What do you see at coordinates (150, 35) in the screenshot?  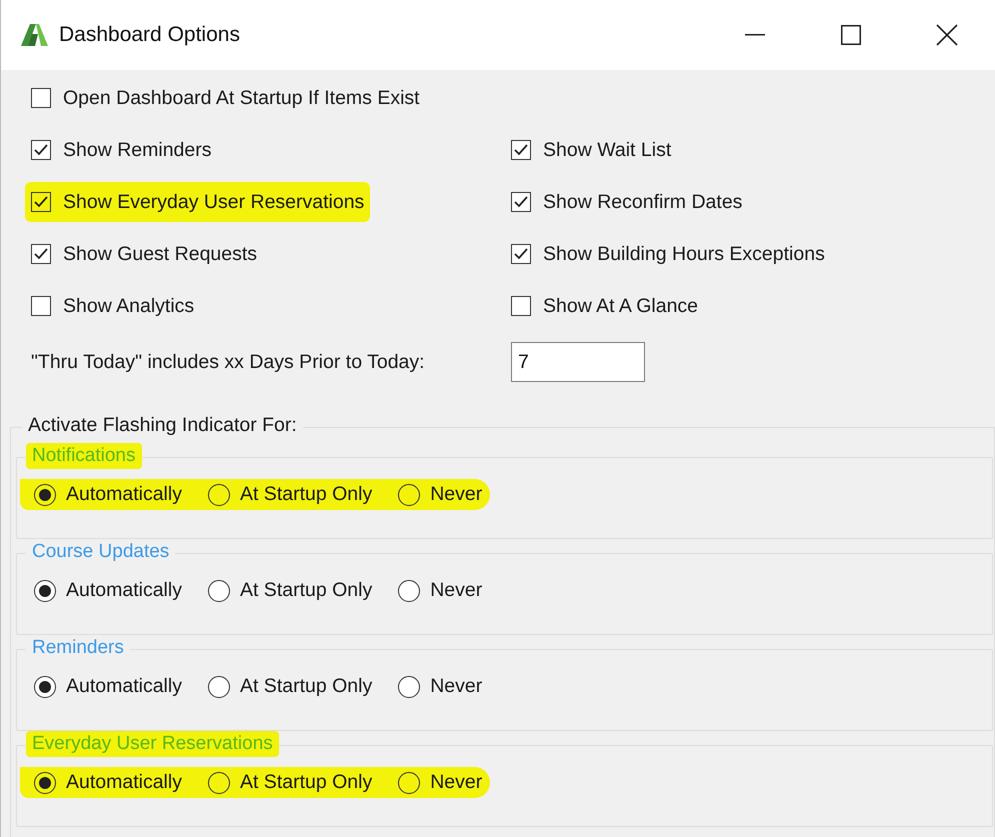 I see `window-title: Dashboard Options` at bounding box center [150, 35].